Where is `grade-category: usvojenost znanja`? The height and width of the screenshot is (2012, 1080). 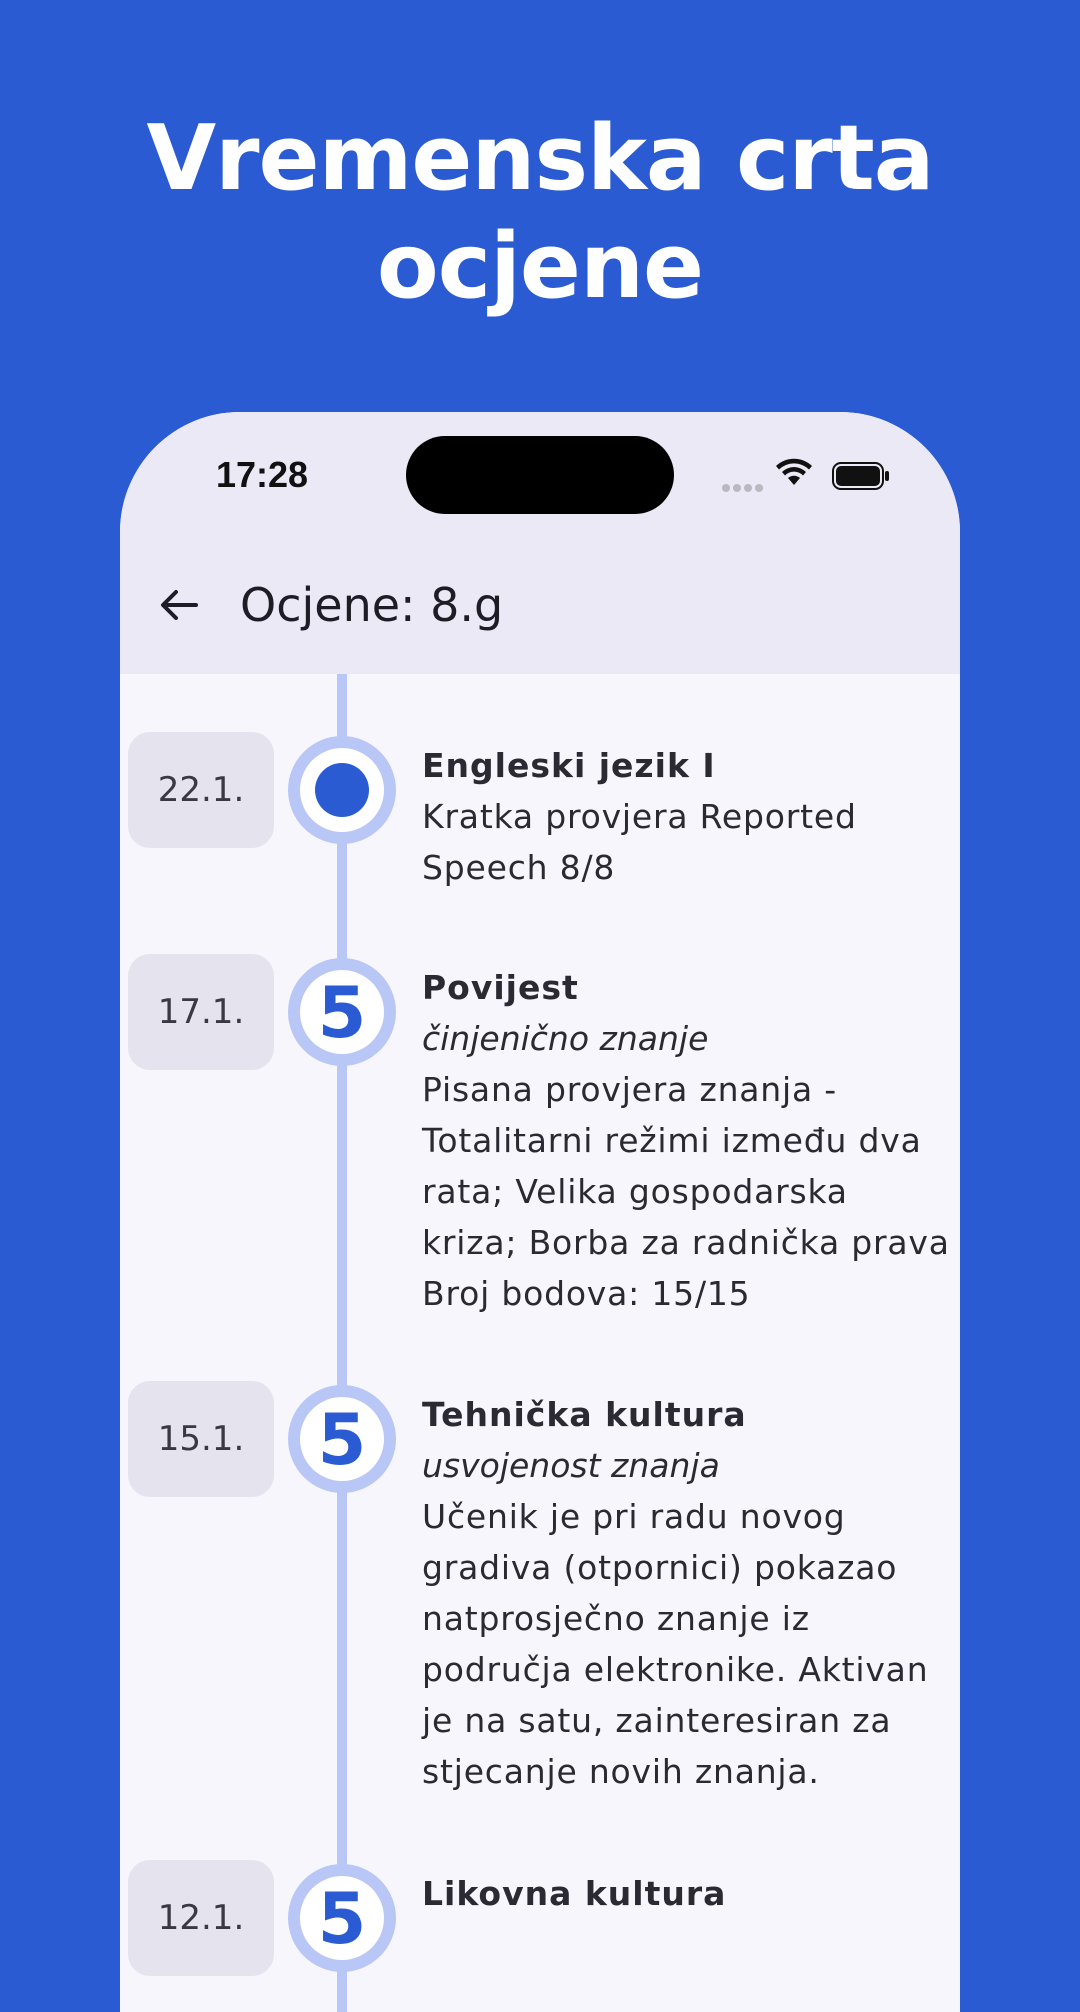 grade-category: usvojenost znanja is located at coordinates (571, 1465).